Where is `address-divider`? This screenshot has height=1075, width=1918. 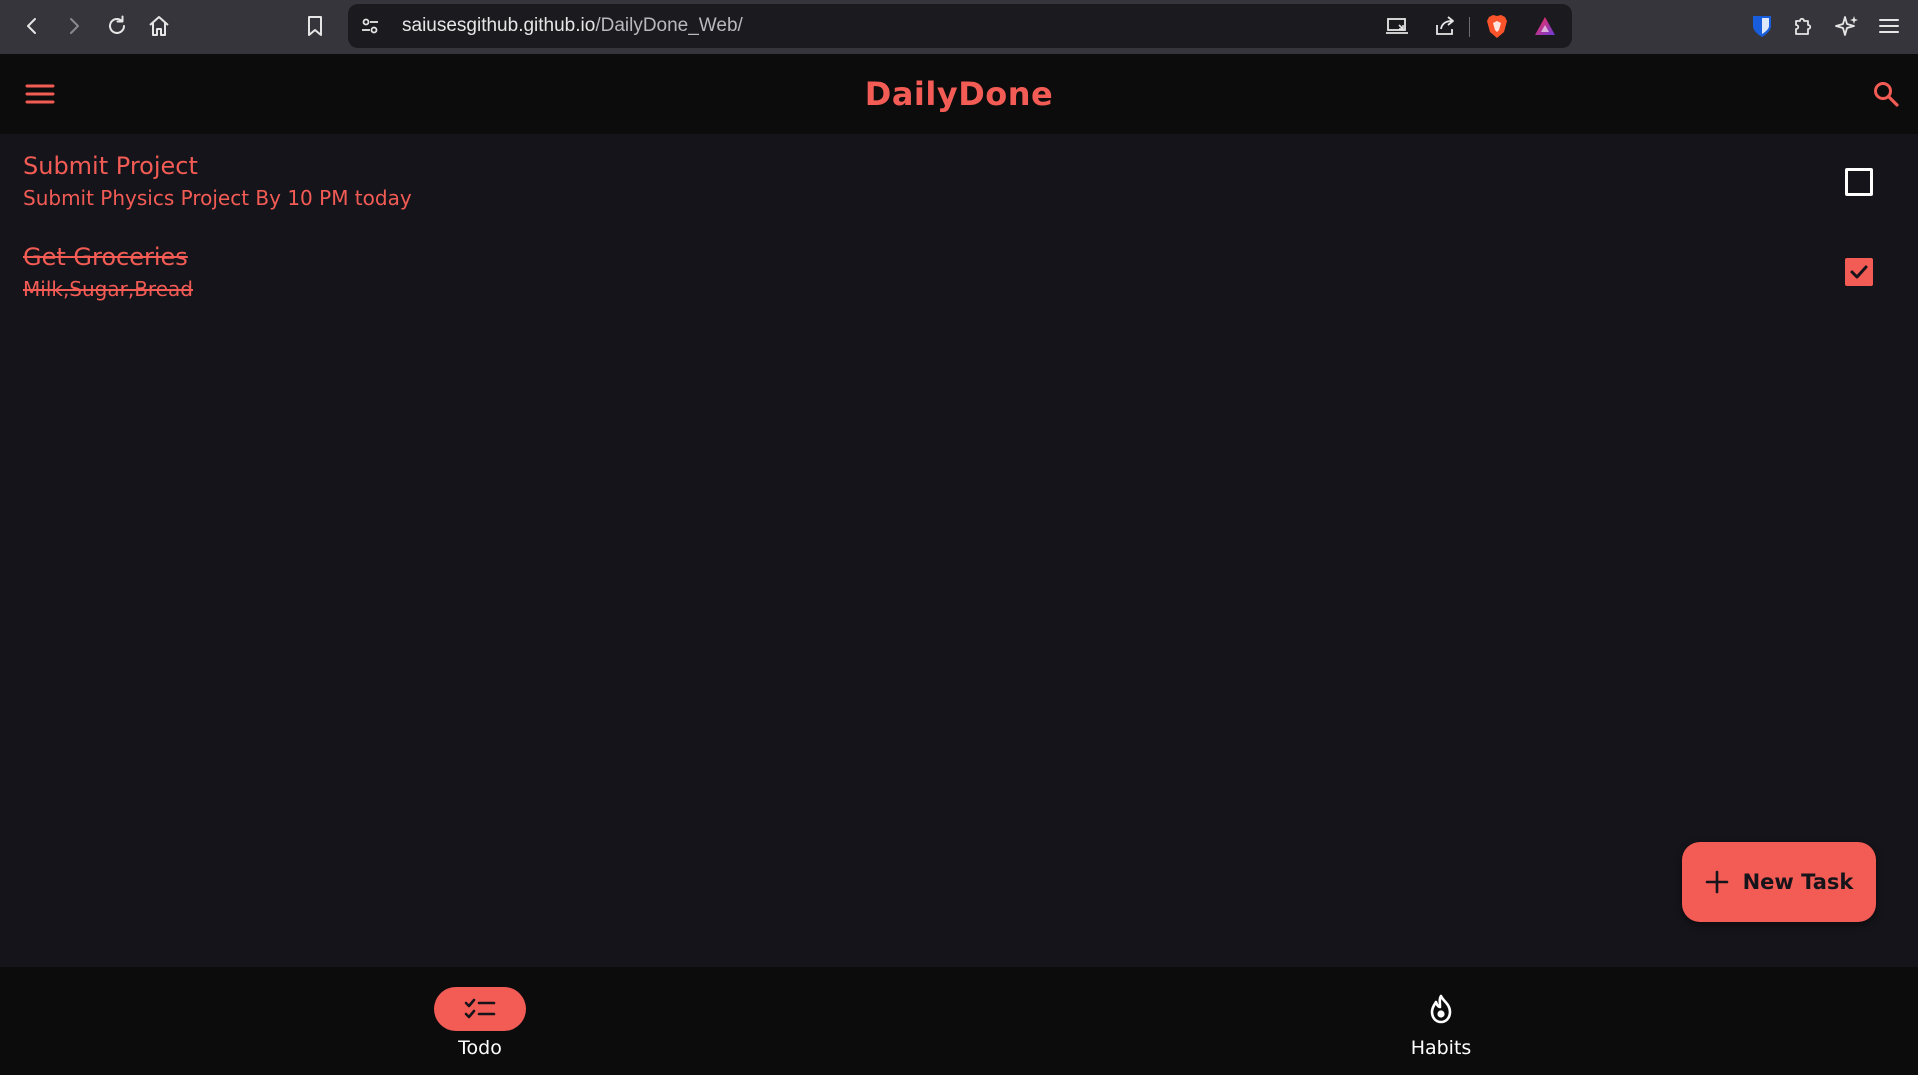
address-divider is located at coordinates (1469, 27).